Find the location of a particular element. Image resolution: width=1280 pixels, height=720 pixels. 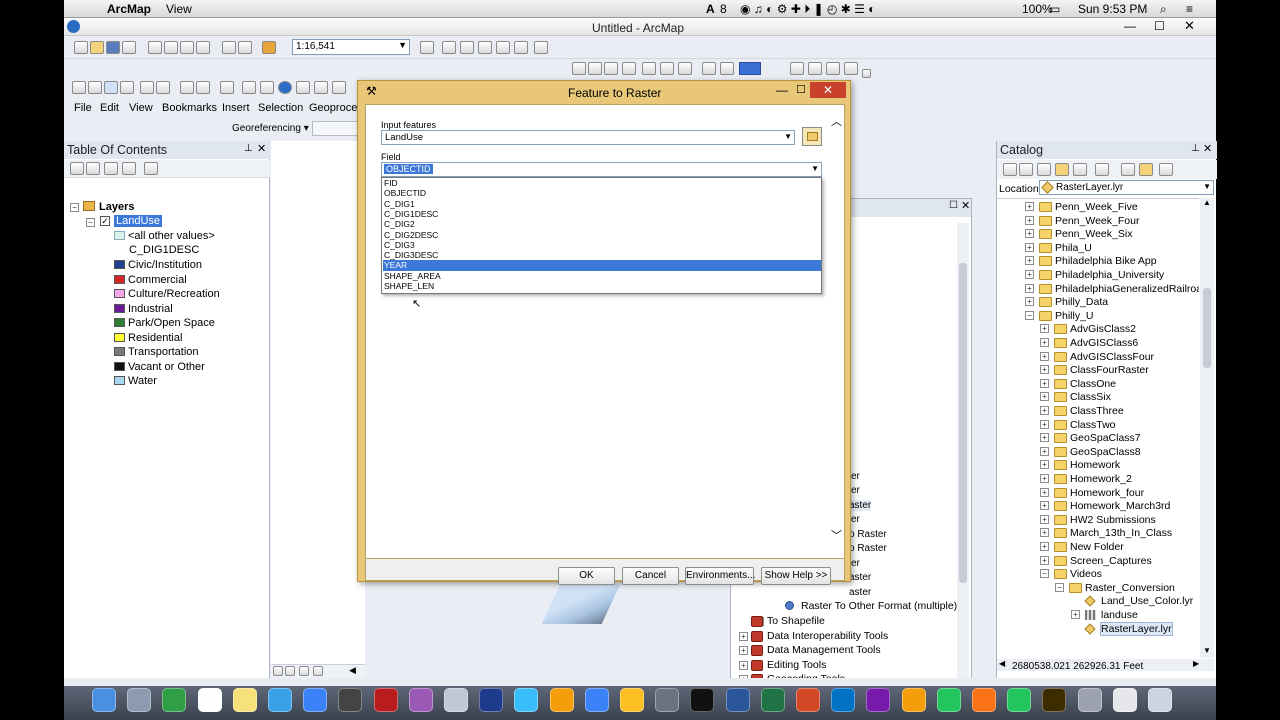

field-option: C_DIG2 is located at coordinates (602, 224).